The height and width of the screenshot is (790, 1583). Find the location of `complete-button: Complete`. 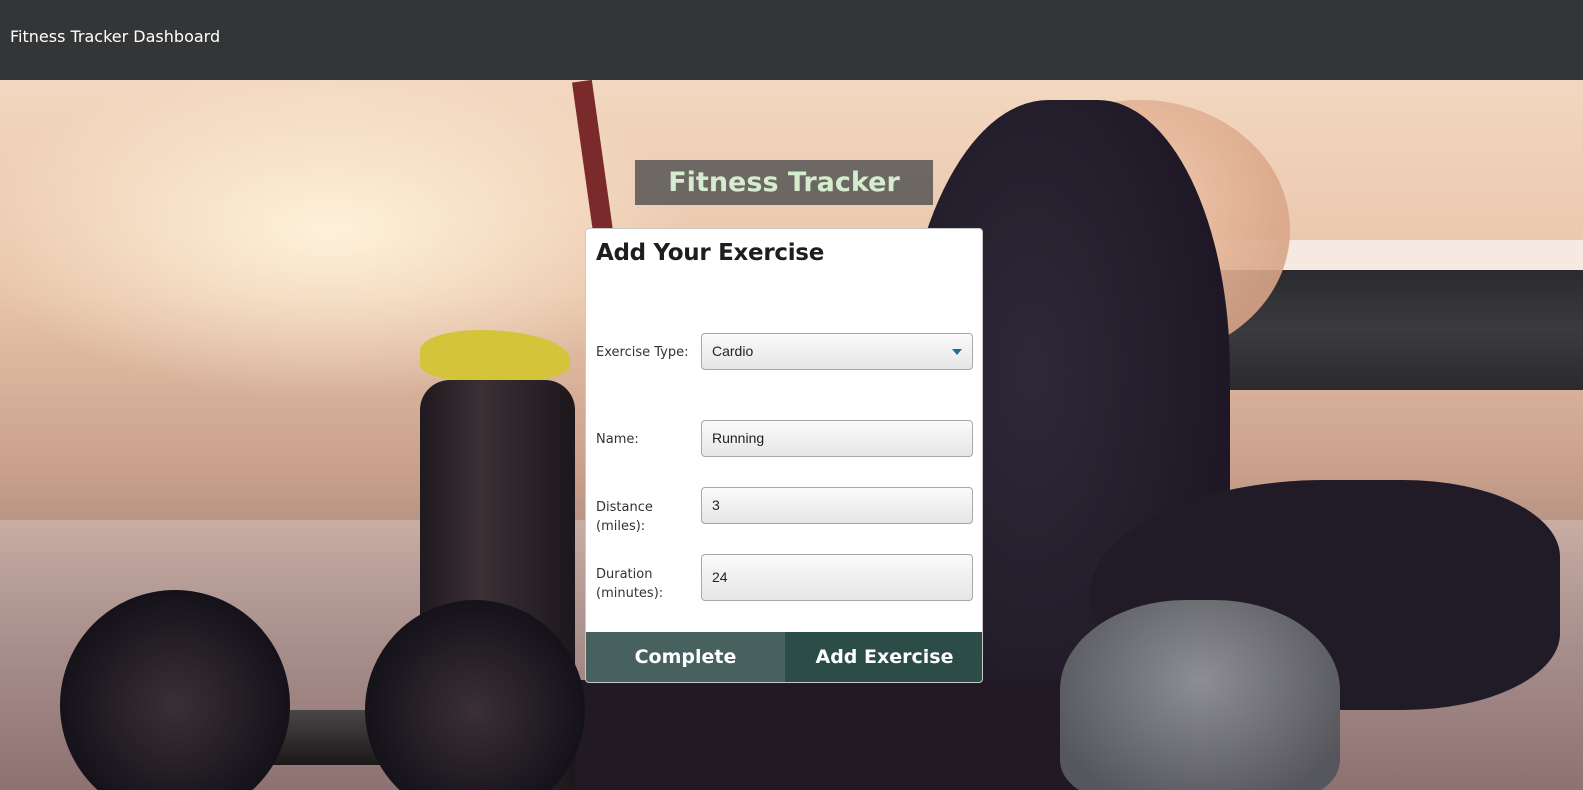

complete-button: Complete is located at coordinates (685, 657).